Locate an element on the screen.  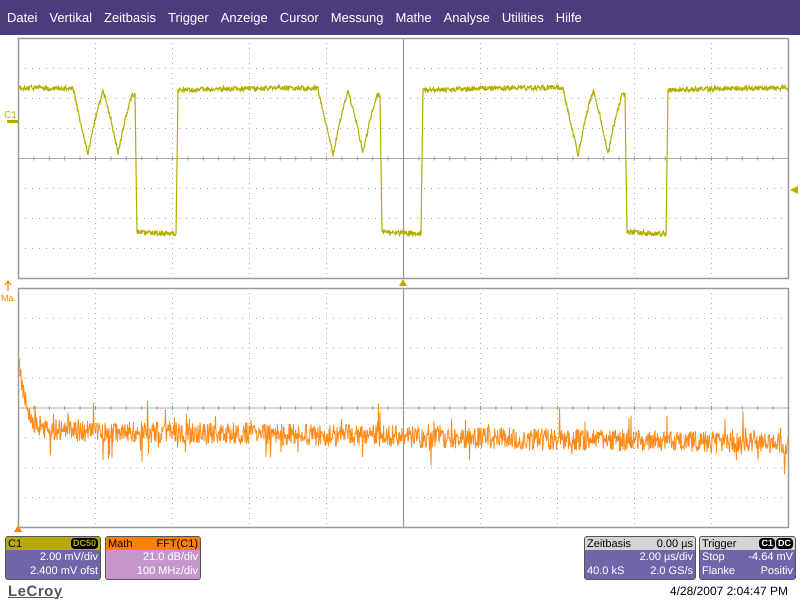
math-position-icon is located at coordinates (18, 528).